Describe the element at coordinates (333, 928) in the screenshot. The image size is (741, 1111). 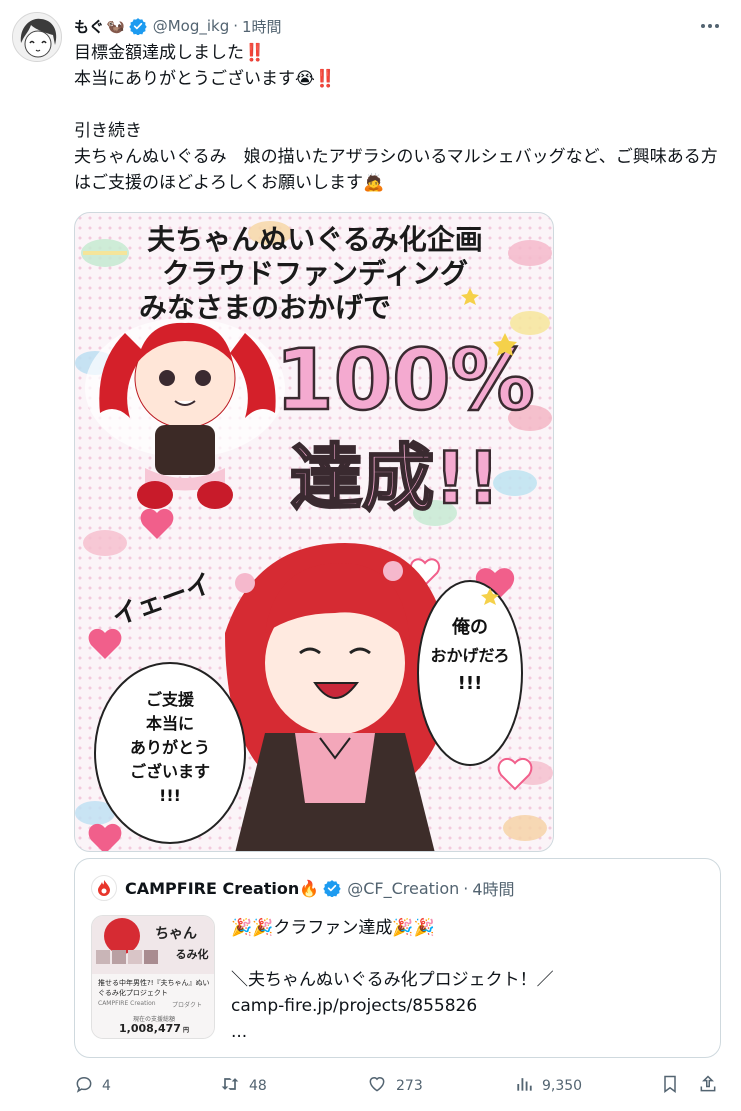
I see `quoted-line-1: 🎉🎉クラファン達成🎉🎉` at that location.